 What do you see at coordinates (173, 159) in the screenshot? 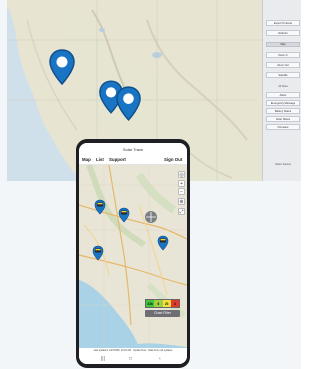
I see `nav-sign-out: Sign Out` at bounding box center [173, 159].